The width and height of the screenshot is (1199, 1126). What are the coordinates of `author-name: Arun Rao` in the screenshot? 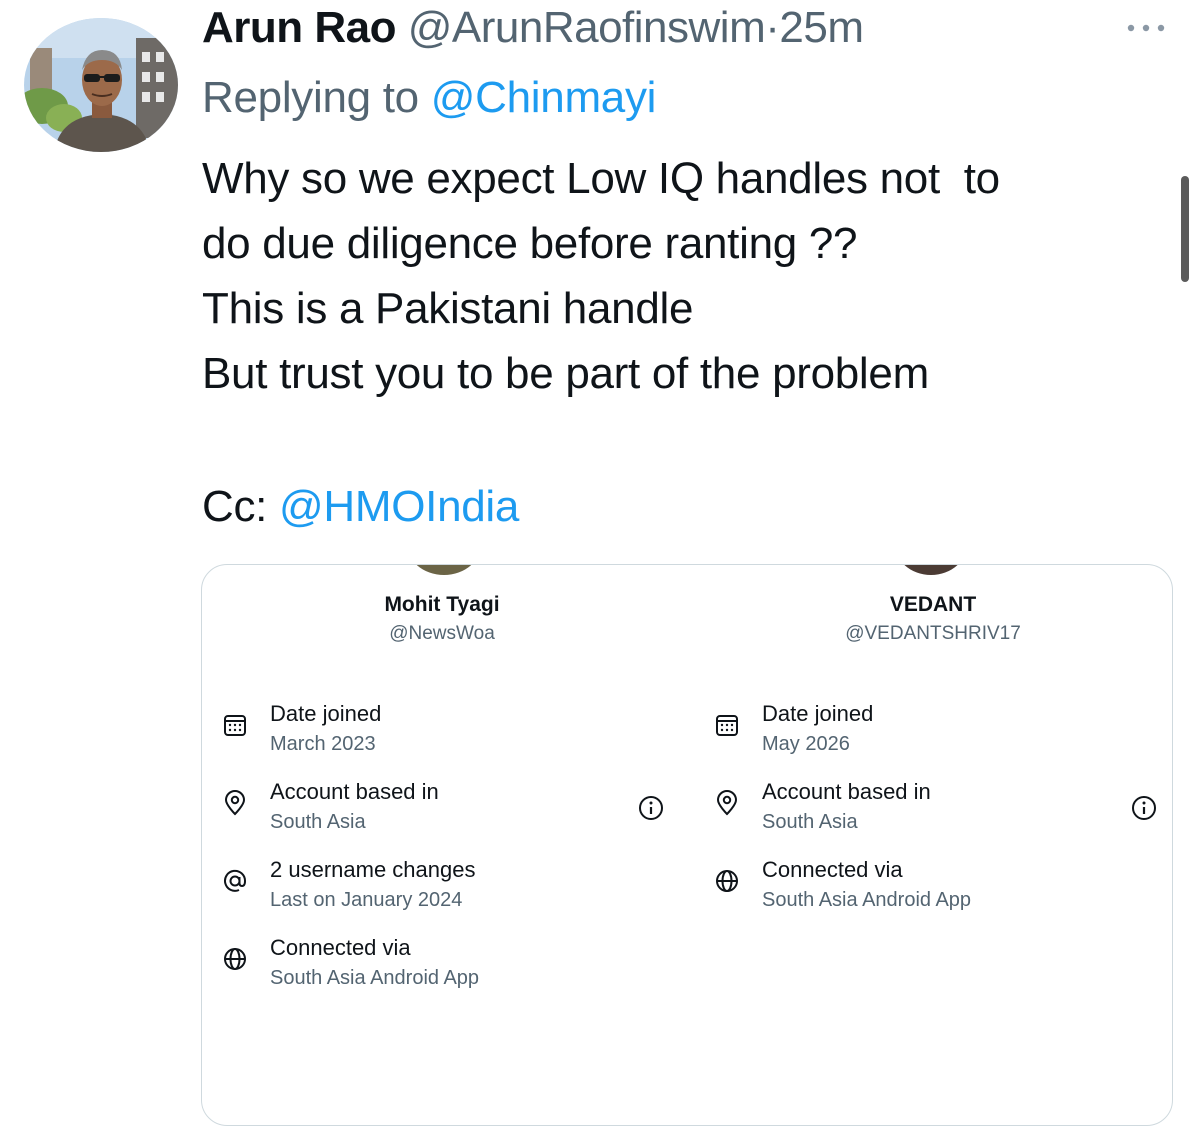 It's located at (299, 27).